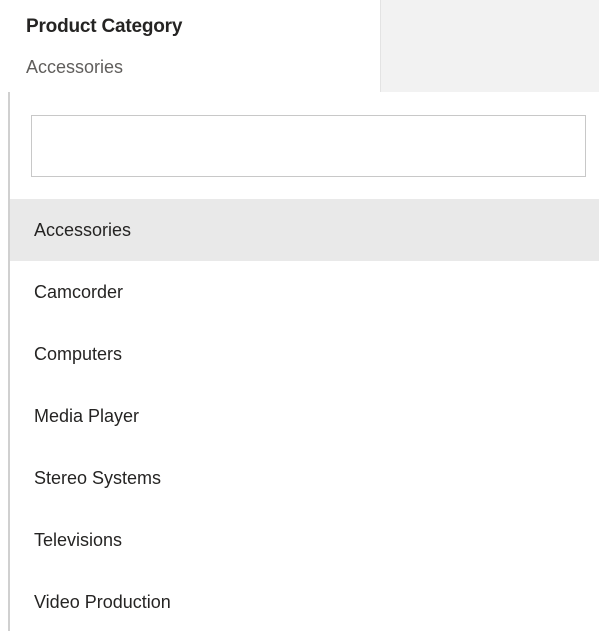 Image resolution: width=599 pixels, height=631 pixels. I want to click on option-media-player: Media Player, so click(304, 416).